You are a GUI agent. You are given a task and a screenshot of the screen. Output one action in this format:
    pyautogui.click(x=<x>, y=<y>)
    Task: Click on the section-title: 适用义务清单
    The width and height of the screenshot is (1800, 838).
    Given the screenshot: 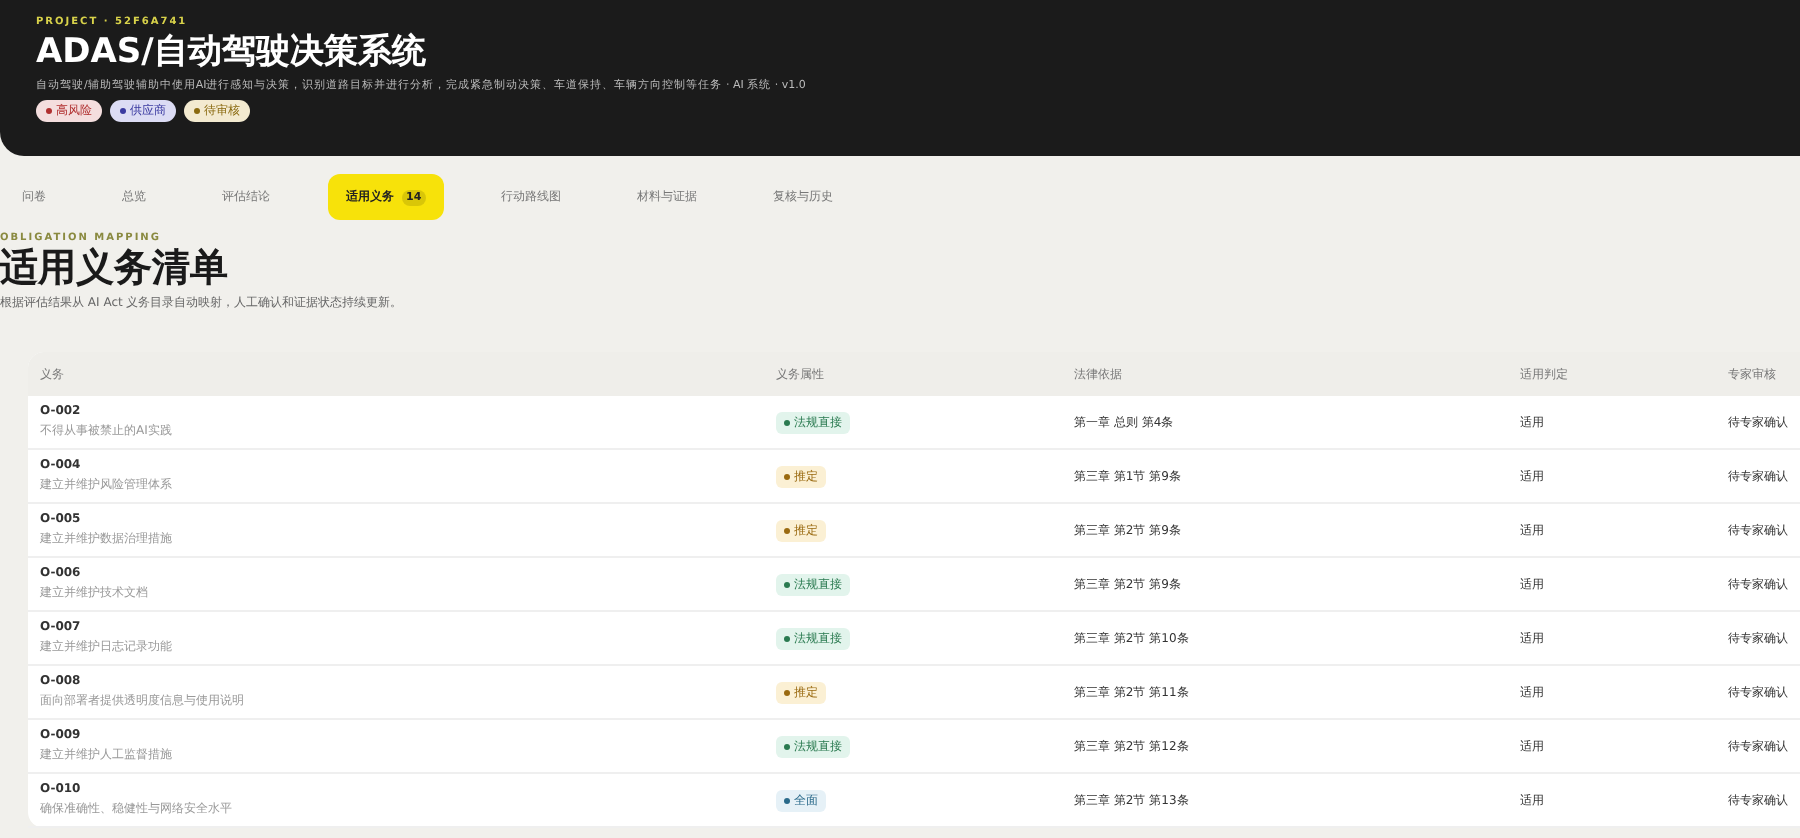 What is the action you would take?
    pyautogui.click(x=115, y=268)
    